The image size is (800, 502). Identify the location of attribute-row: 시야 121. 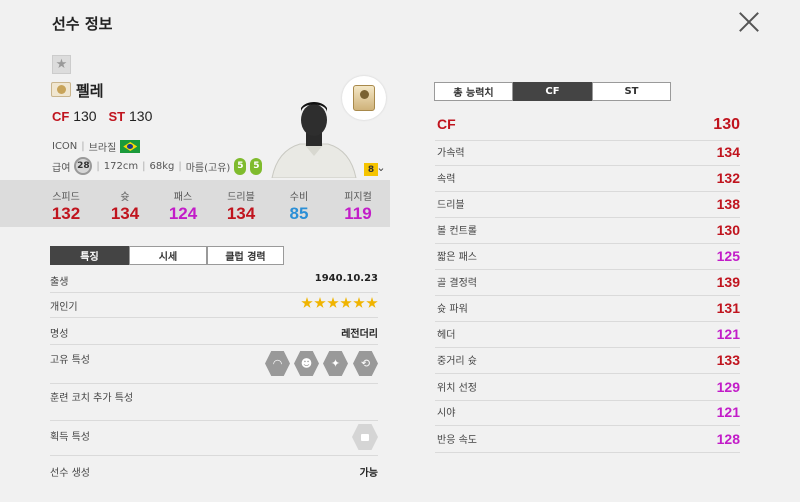
(587, 415).